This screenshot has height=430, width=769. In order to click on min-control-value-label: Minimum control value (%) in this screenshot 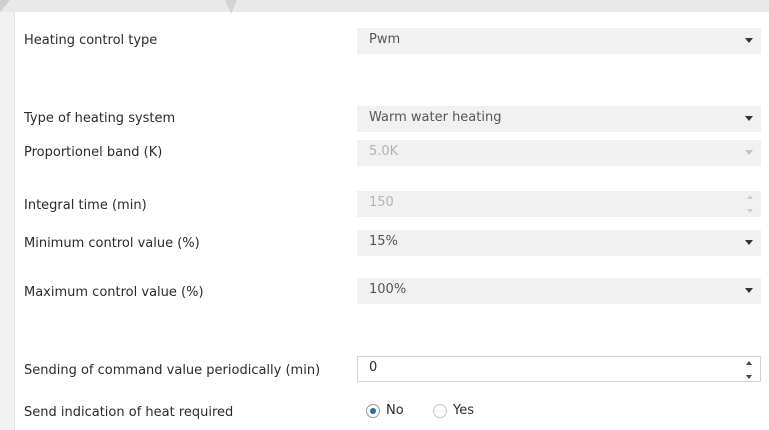, I will do `click(112, 243)`.